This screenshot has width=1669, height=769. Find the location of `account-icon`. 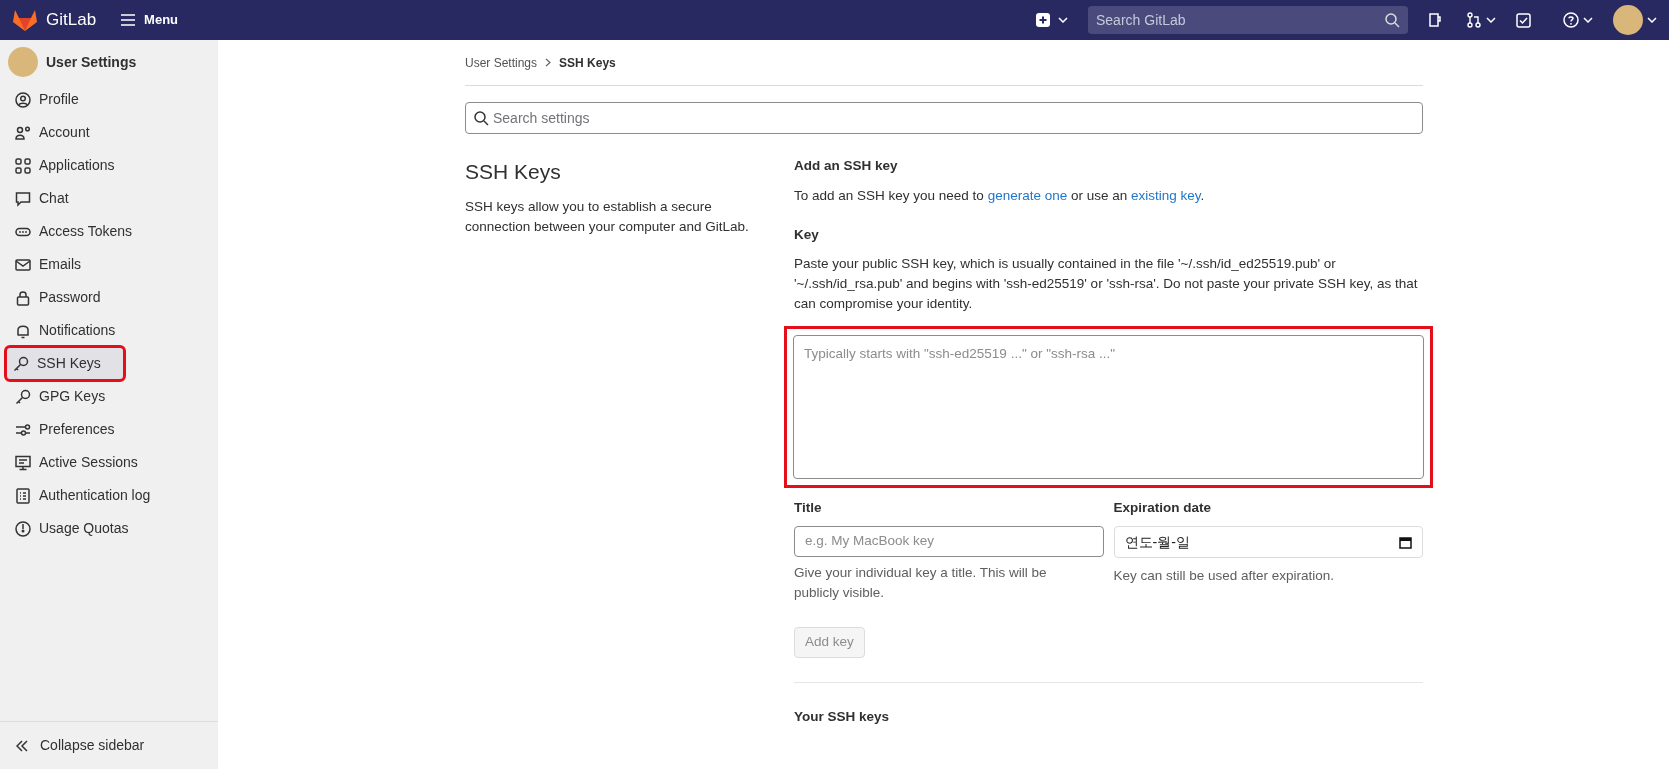

account-icon is located at coordinates (23, 132).